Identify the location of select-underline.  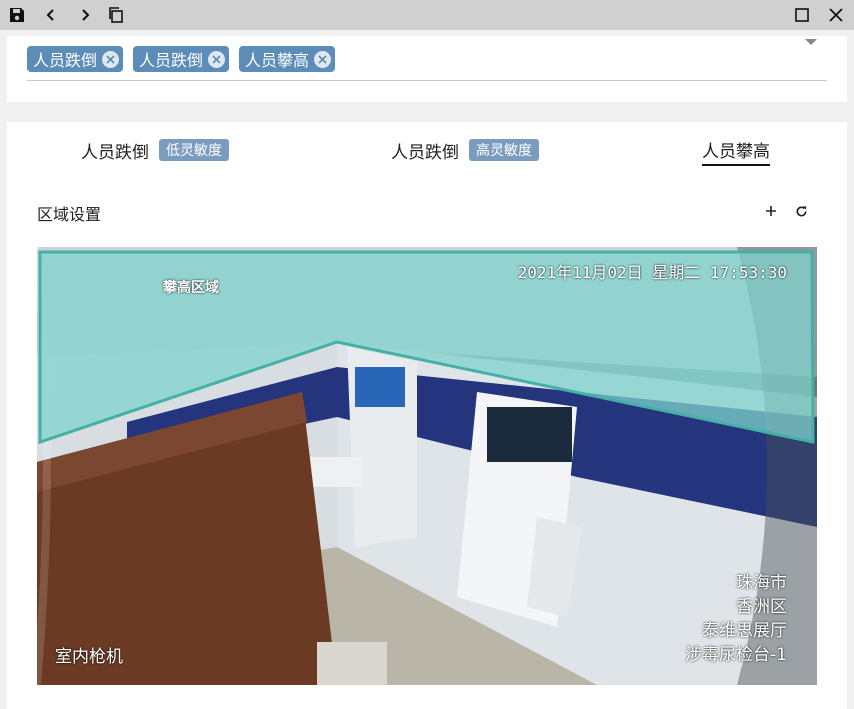
(427, 80).